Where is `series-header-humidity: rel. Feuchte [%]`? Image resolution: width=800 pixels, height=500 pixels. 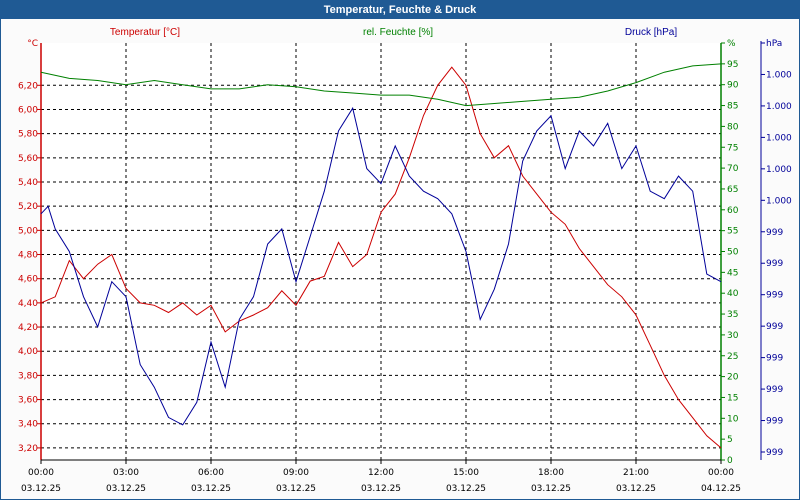 series-header-humidity: rel. Feuchte [%] is located at coordinates (398, 32).